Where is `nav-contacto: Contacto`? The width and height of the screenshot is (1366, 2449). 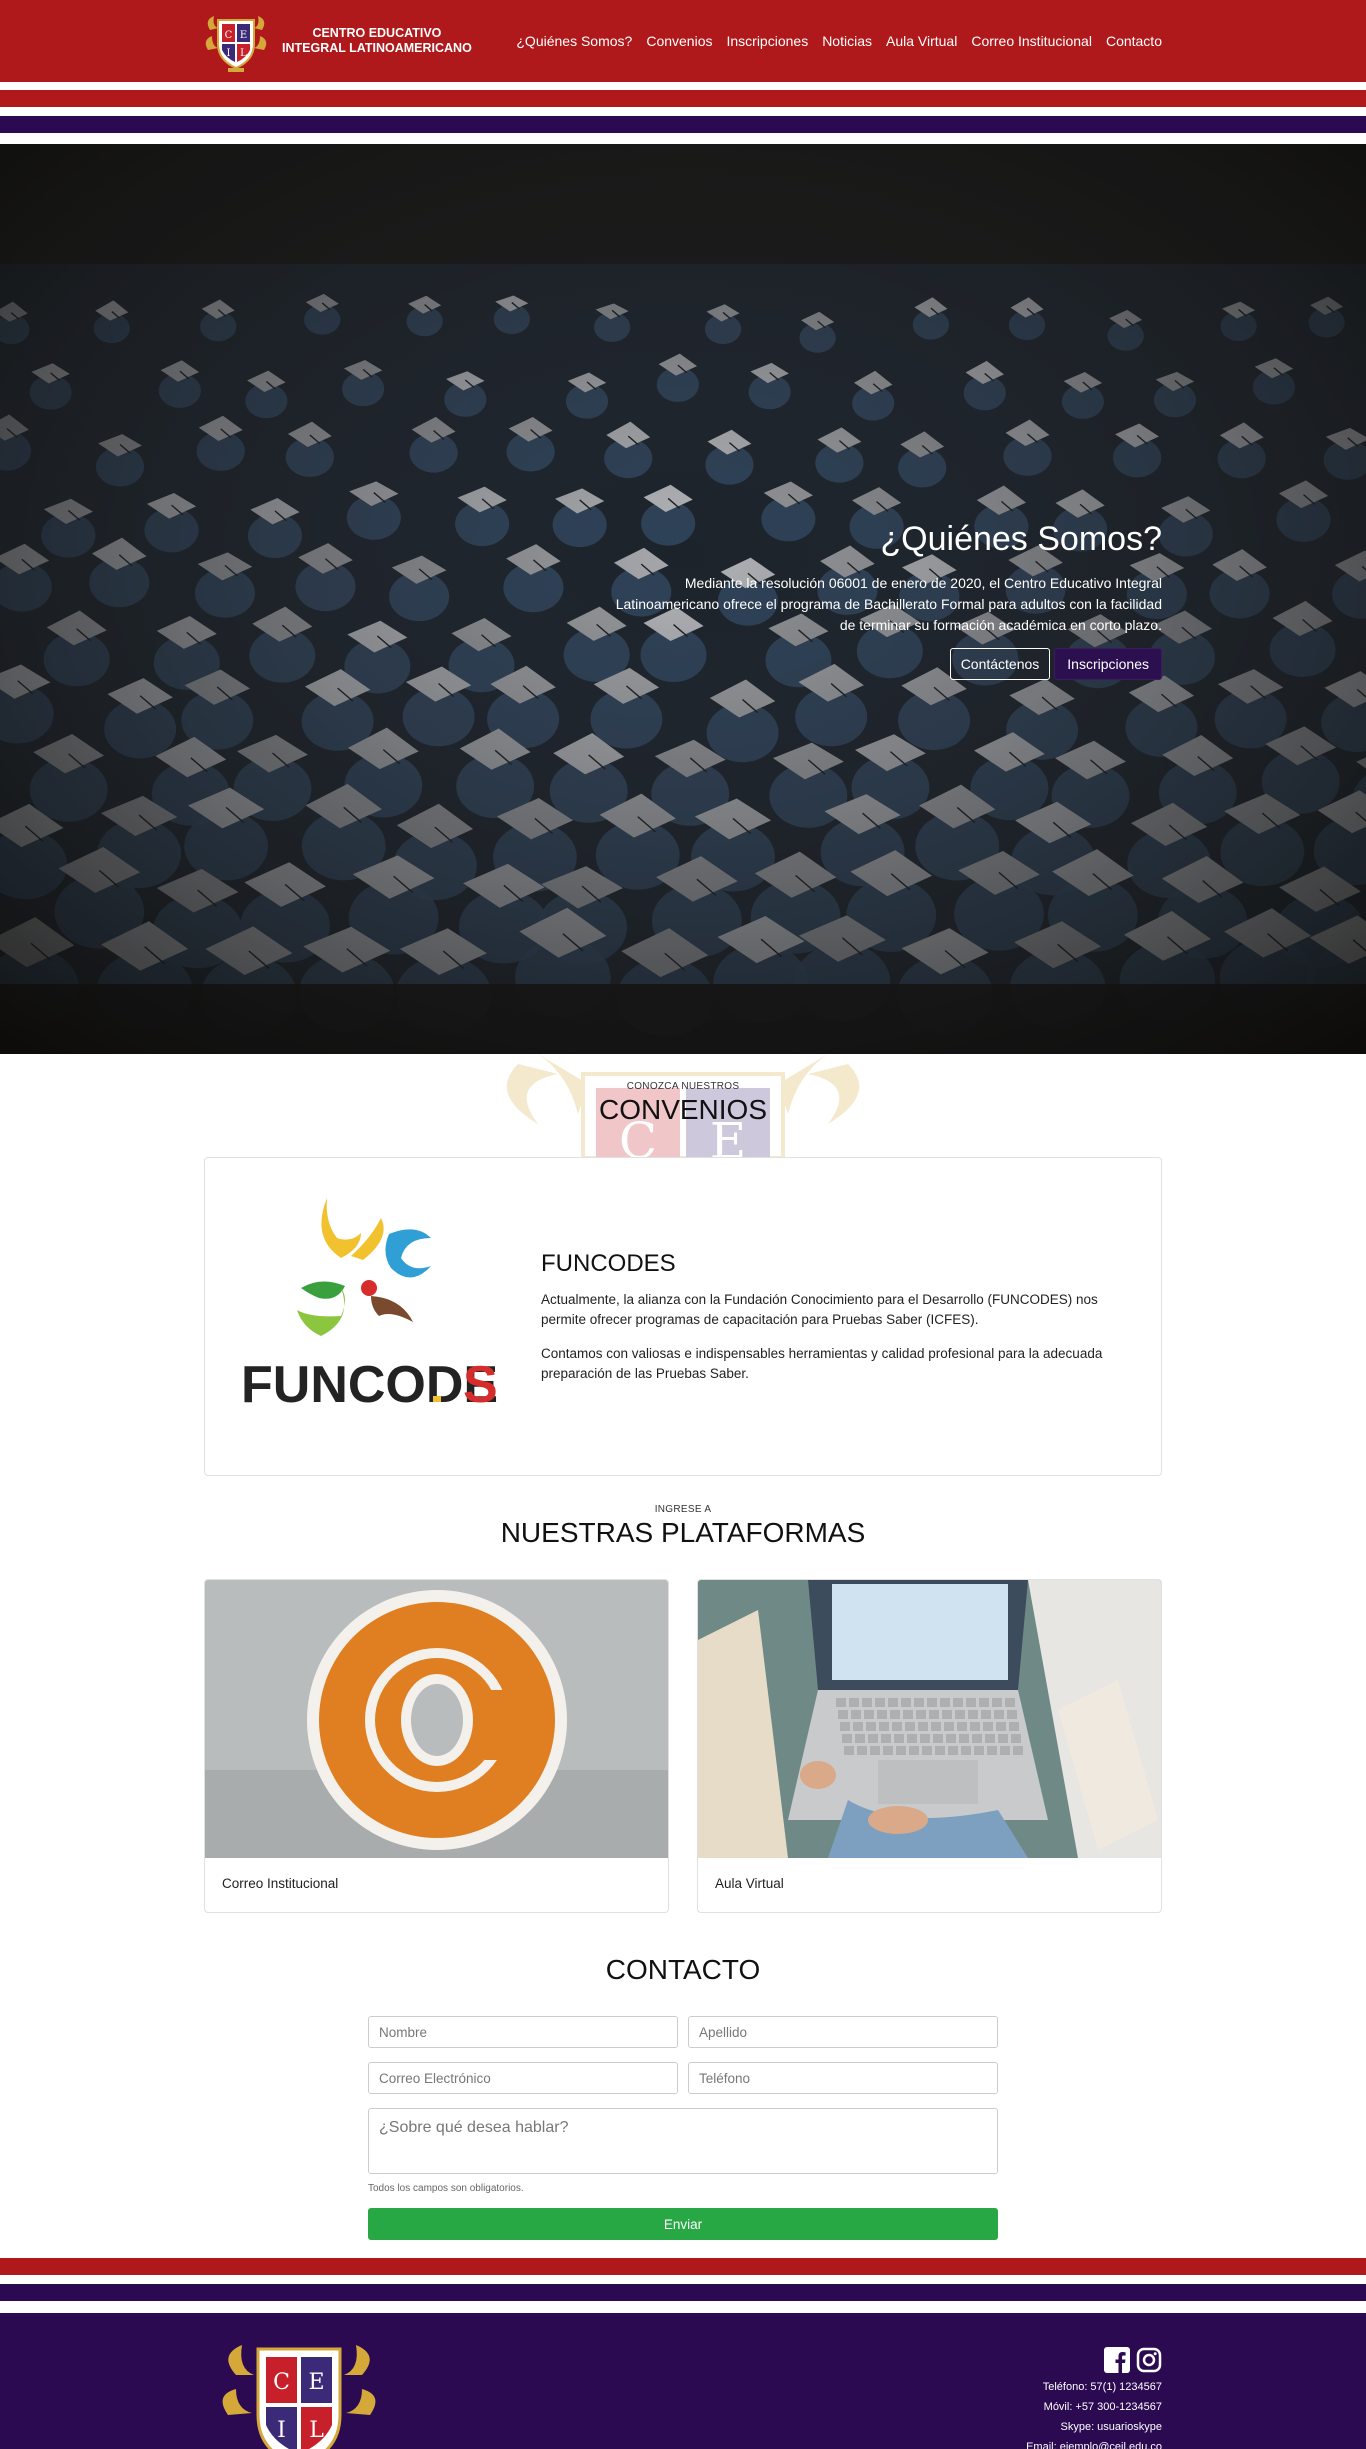
nav-contacto: Contacto is located at coordinates (1134, 41).